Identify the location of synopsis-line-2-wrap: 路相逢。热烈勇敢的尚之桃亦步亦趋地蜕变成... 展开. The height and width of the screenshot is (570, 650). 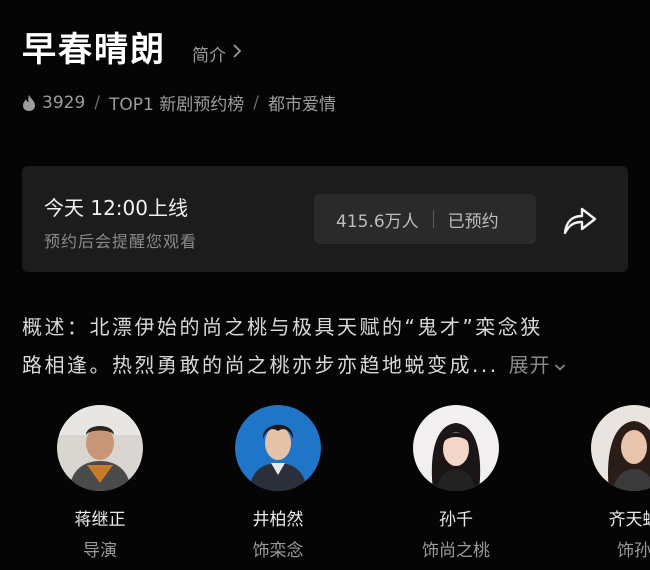
(327, 365).